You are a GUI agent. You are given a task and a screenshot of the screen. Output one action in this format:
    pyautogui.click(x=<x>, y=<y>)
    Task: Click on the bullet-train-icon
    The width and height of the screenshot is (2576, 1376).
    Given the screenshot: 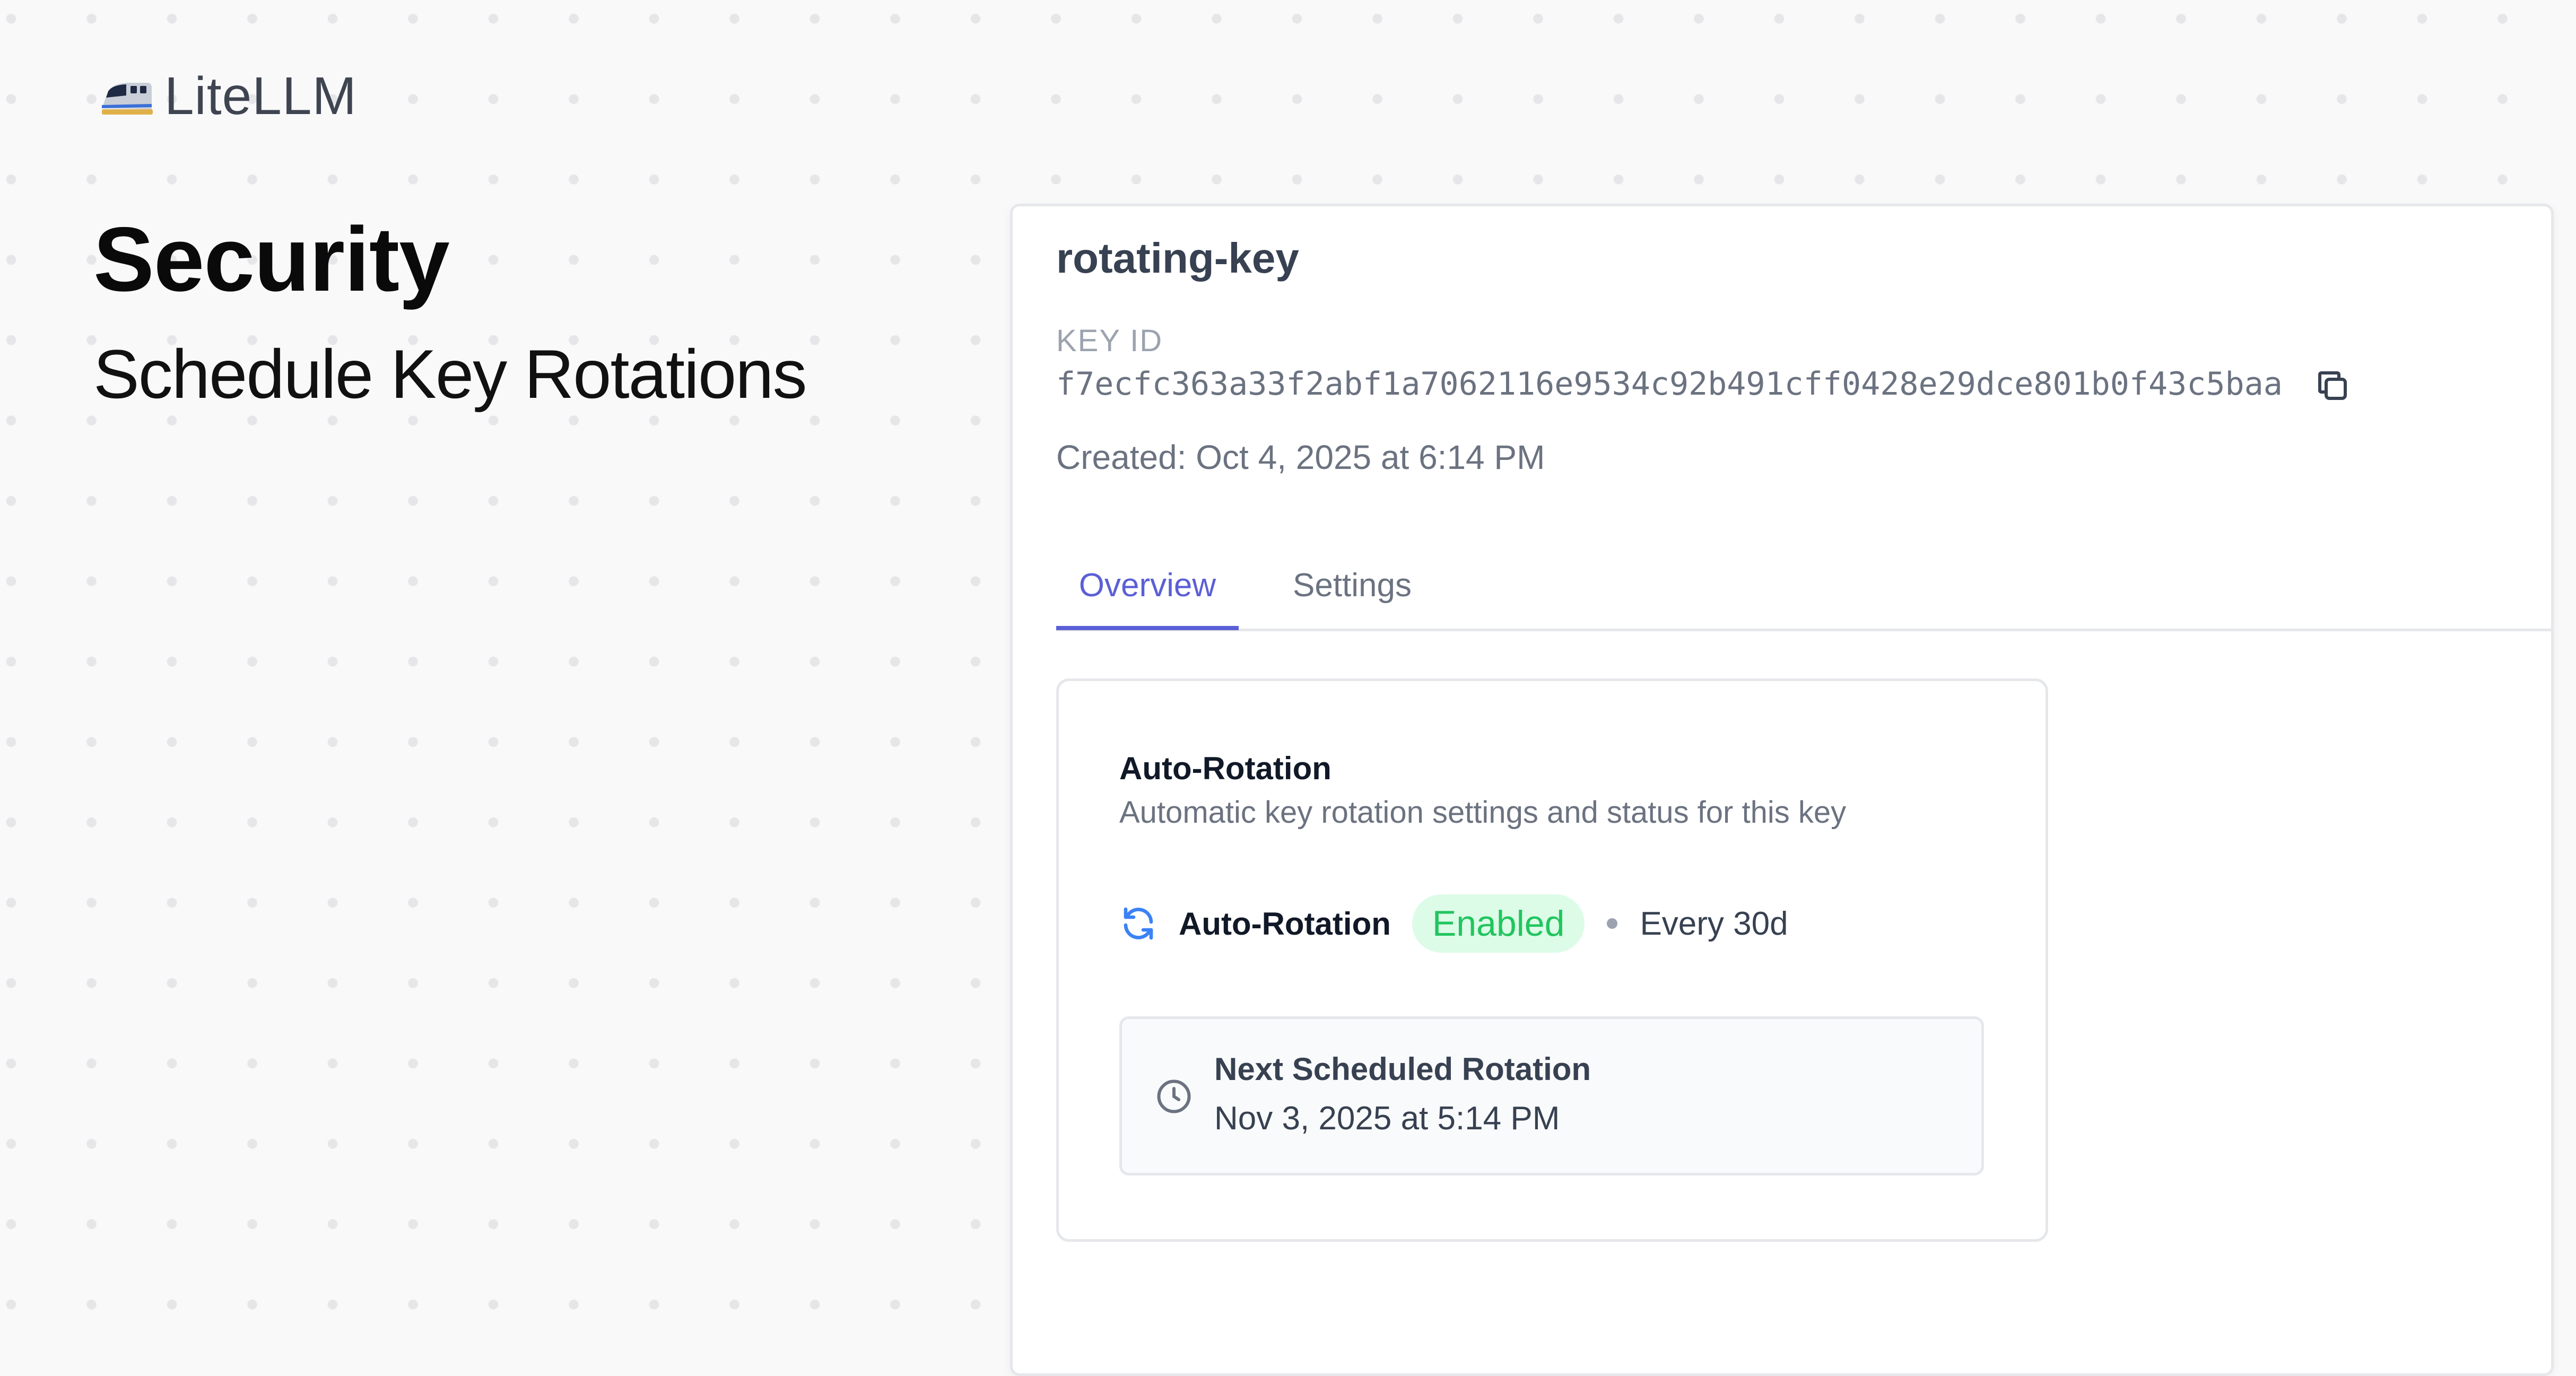 What is the action you would take?
    pyautogui.click(x=128, y=98)
    